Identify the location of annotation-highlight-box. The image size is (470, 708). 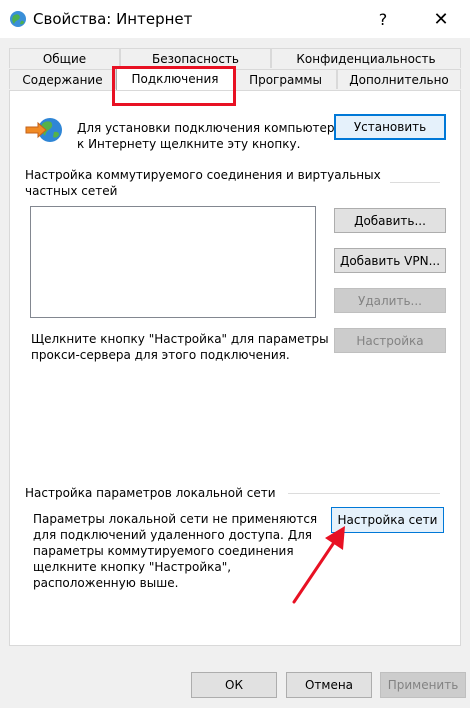
(174, 86).